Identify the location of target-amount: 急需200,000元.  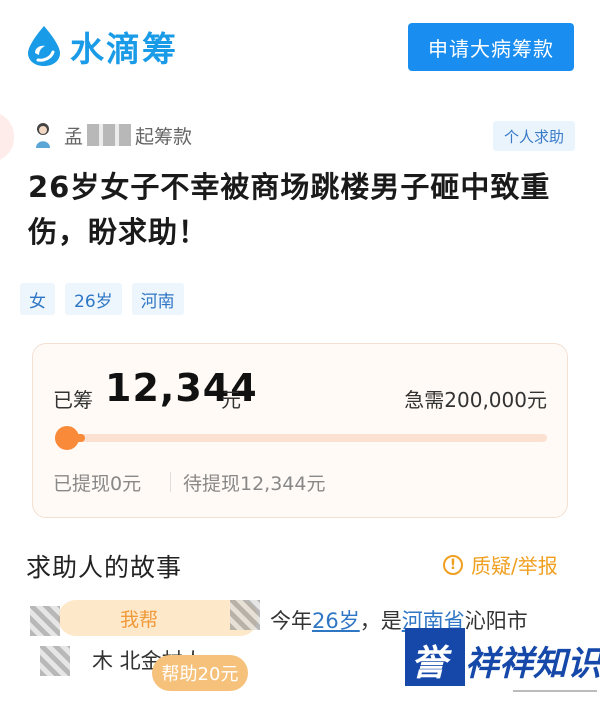
(475, 400).